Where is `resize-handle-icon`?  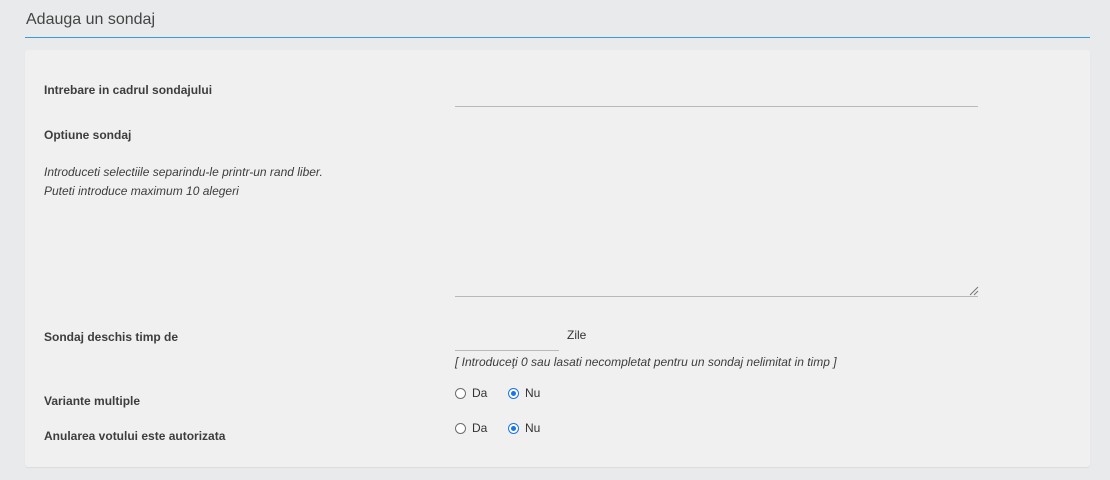 resize-handle-icon is located at coordinates (974, 291).